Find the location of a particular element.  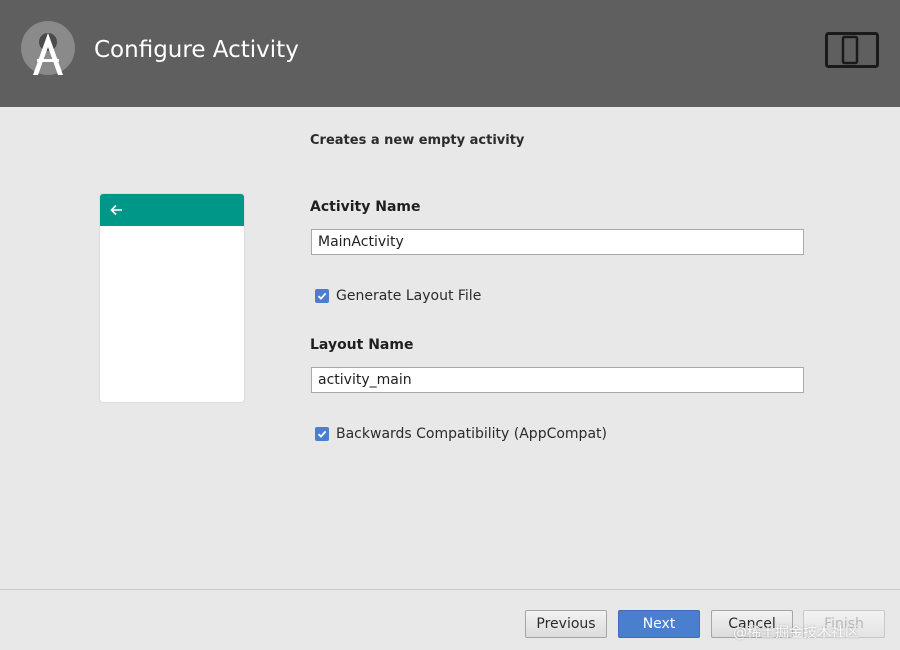

backwards-compat-checkbox-row: Backwards Compatibility (AppCompat) is located at coordinates (461, 434).